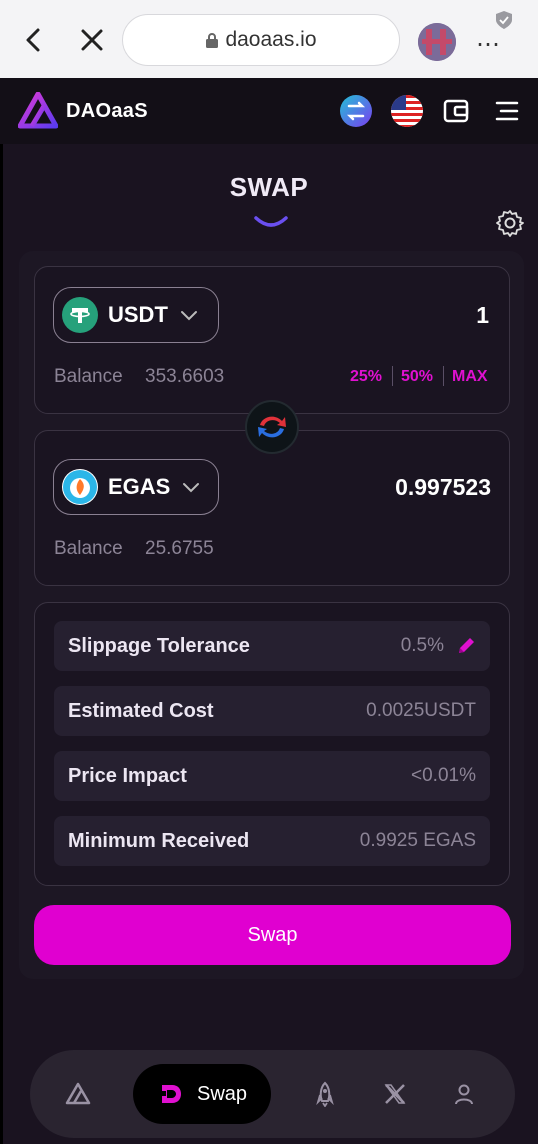 The image size is (538, 1144). I want to click on rocket-icon, so click(325, 1094).